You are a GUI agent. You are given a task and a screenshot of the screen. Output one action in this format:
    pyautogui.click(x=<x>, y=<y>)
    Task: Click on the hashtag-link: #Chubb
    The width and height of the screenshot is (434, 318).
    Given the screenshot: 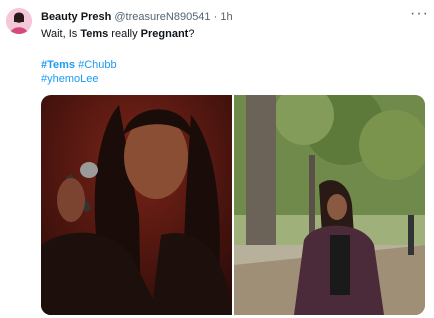 What is the action you would take?
    pyautogui.click(x=97, y=65)
    